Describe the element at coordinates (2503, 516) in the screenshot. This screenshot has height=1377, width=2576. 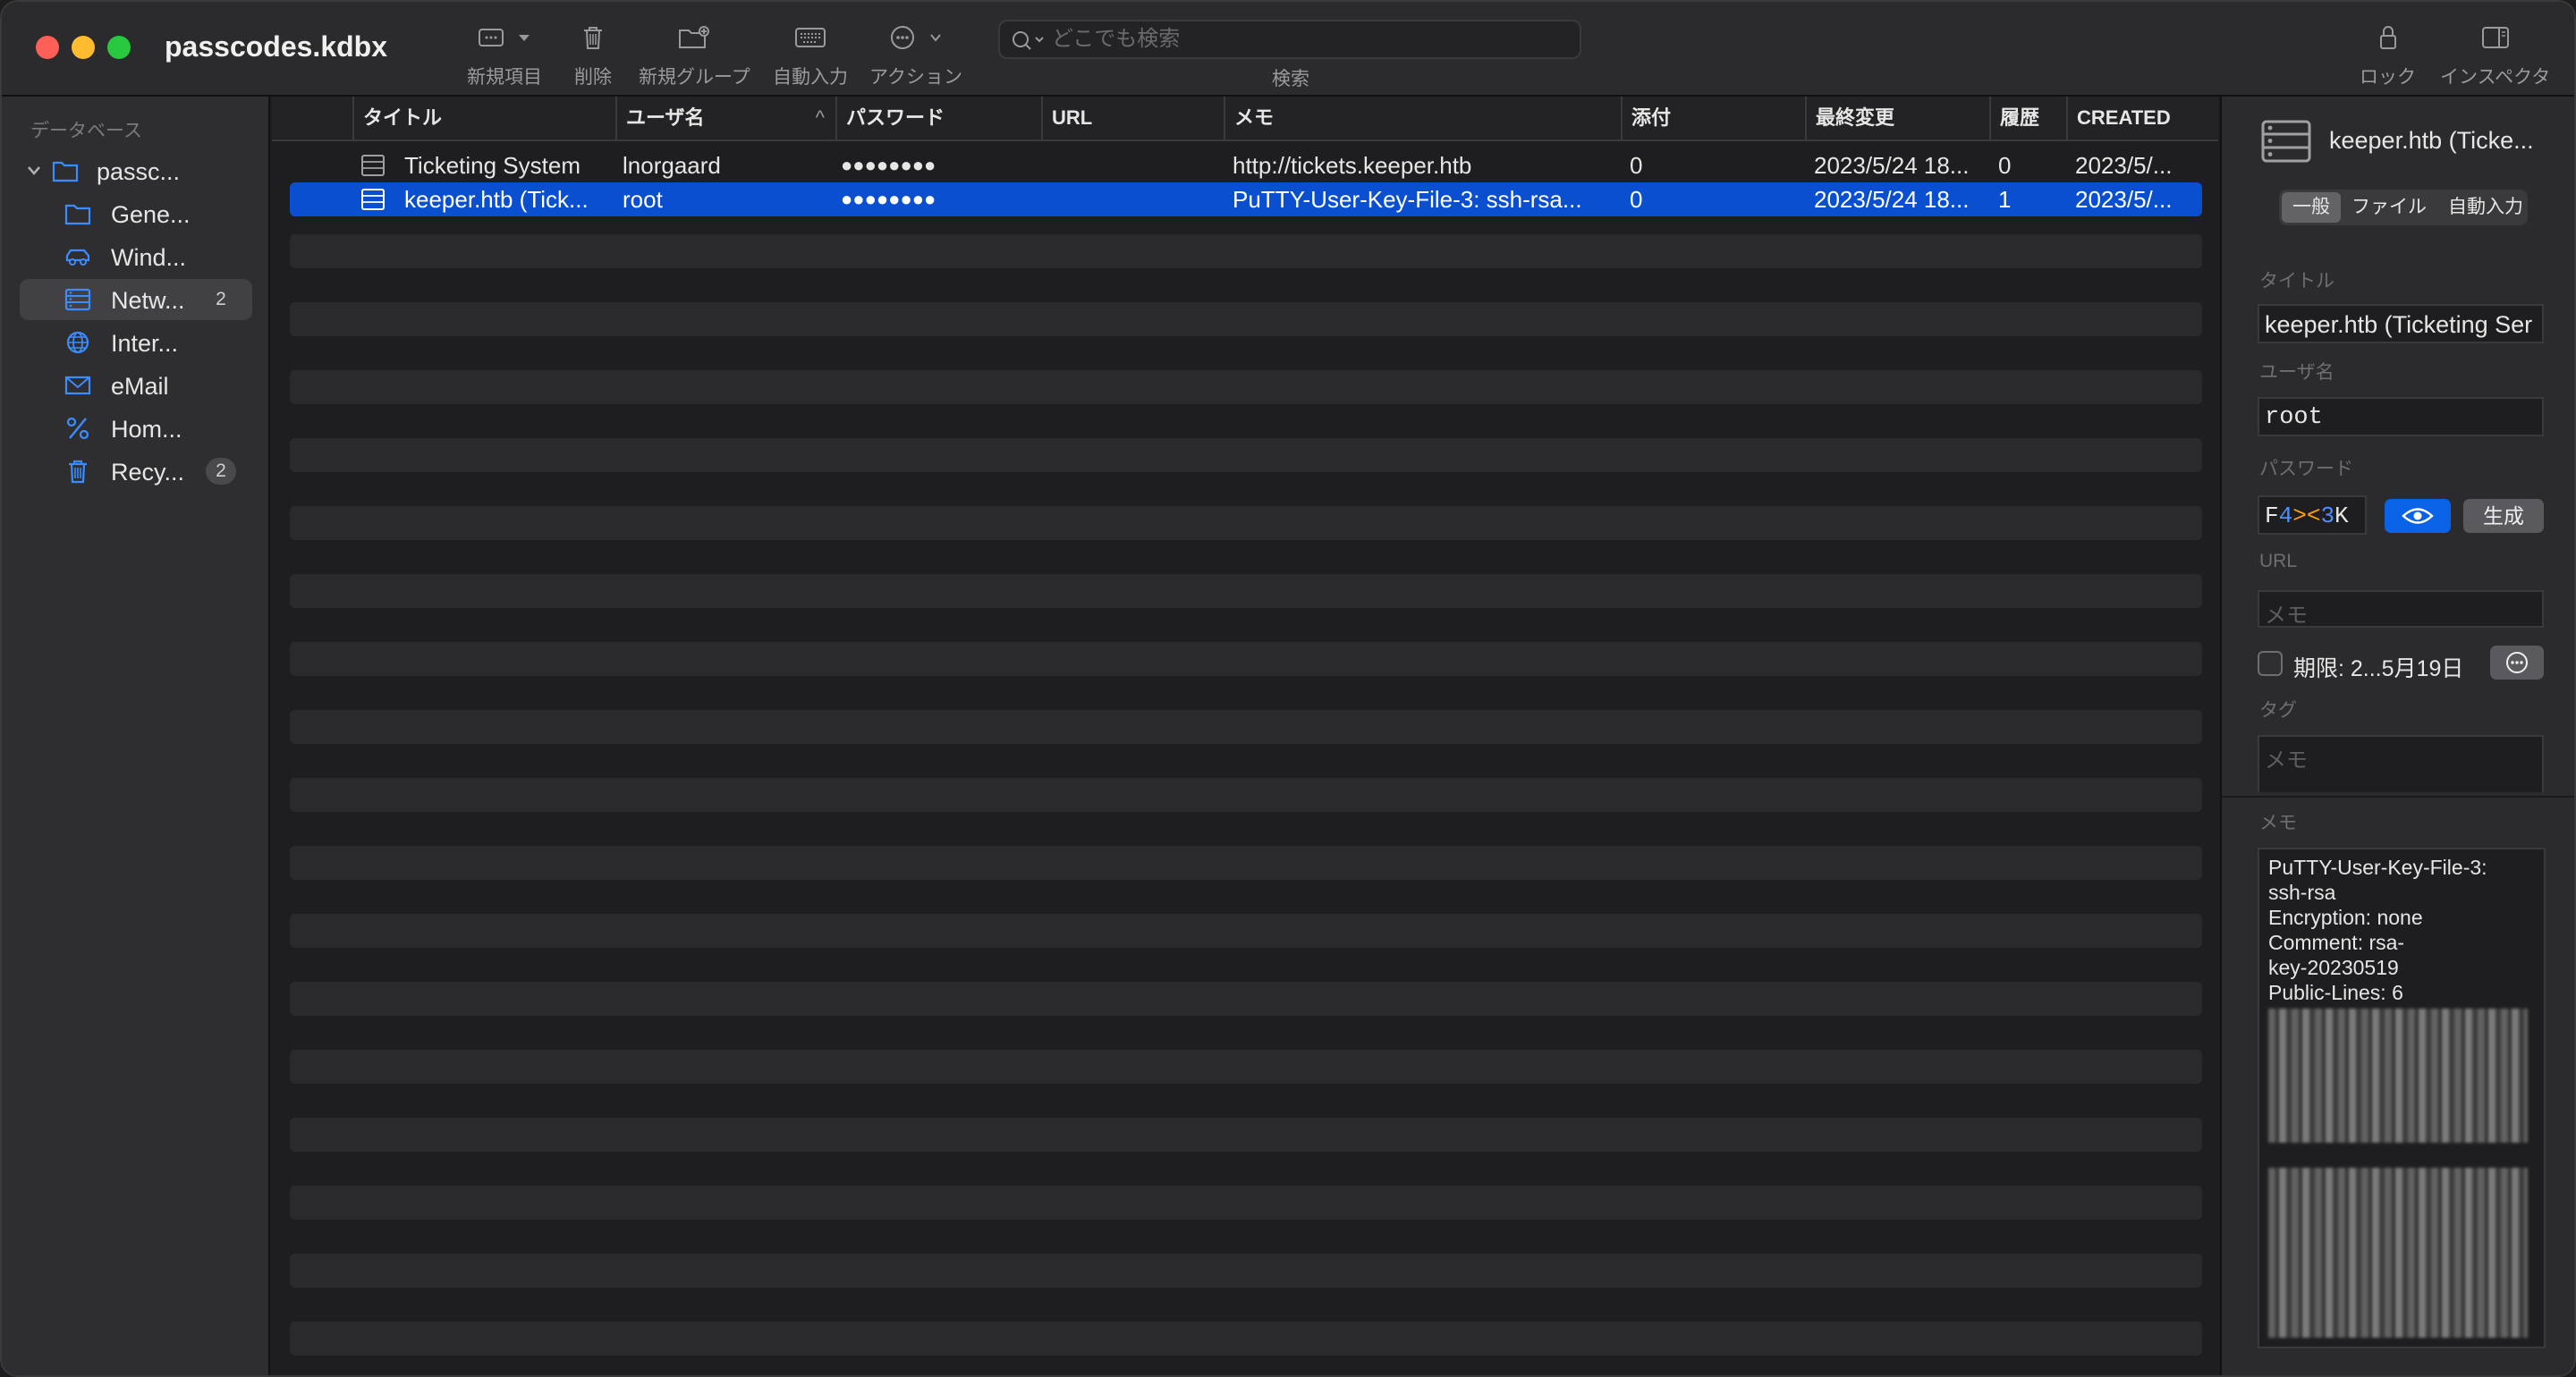
I see `generate-password-button: 生成` at that location.